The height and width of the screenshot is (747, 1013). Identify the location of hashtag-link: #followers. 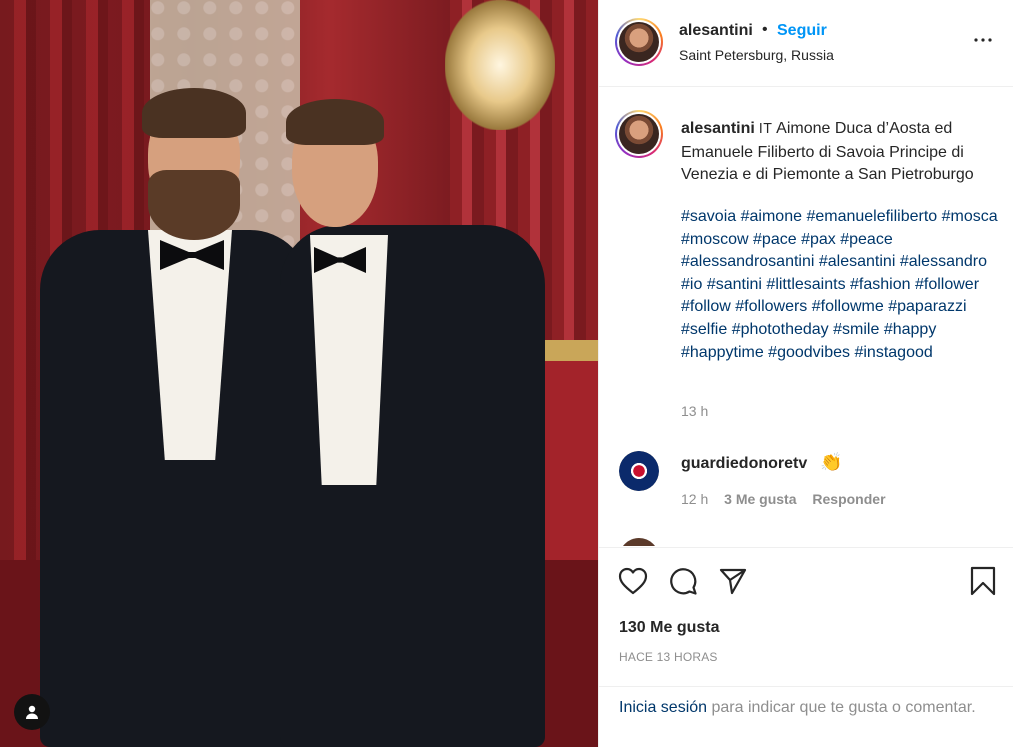
(771, 306).